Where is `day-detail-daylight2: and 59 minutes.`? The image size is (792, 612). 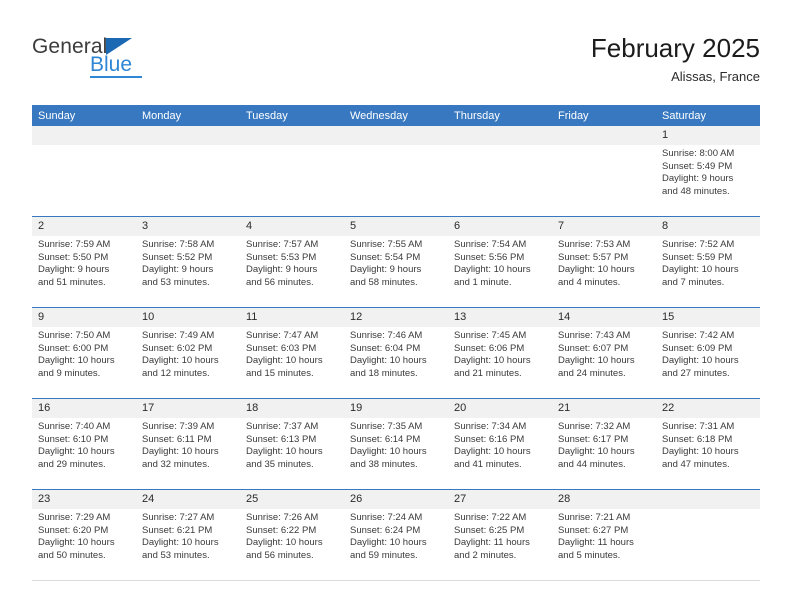 day-detail-daylight2: and 59 minutes. is located at coordinates (384, 555).